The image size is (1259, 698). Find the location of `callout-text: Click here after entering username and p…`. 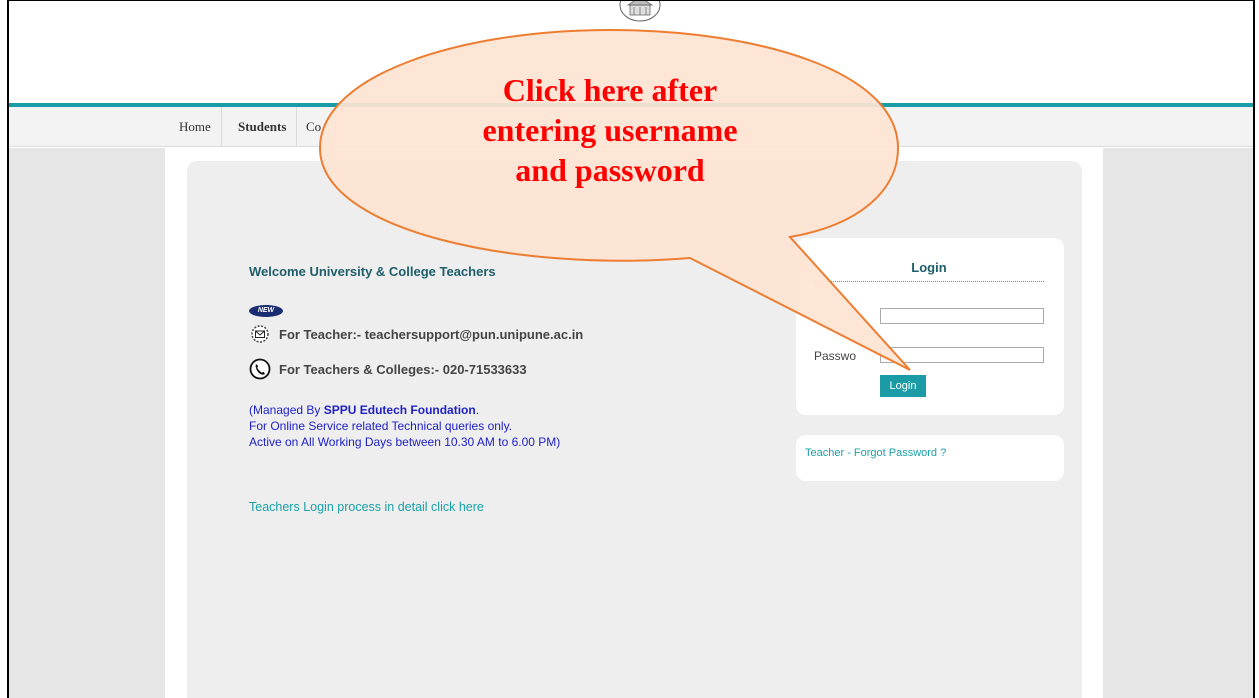

callout-text: Click here after entering username and p… is located at coordinates (610, 130).